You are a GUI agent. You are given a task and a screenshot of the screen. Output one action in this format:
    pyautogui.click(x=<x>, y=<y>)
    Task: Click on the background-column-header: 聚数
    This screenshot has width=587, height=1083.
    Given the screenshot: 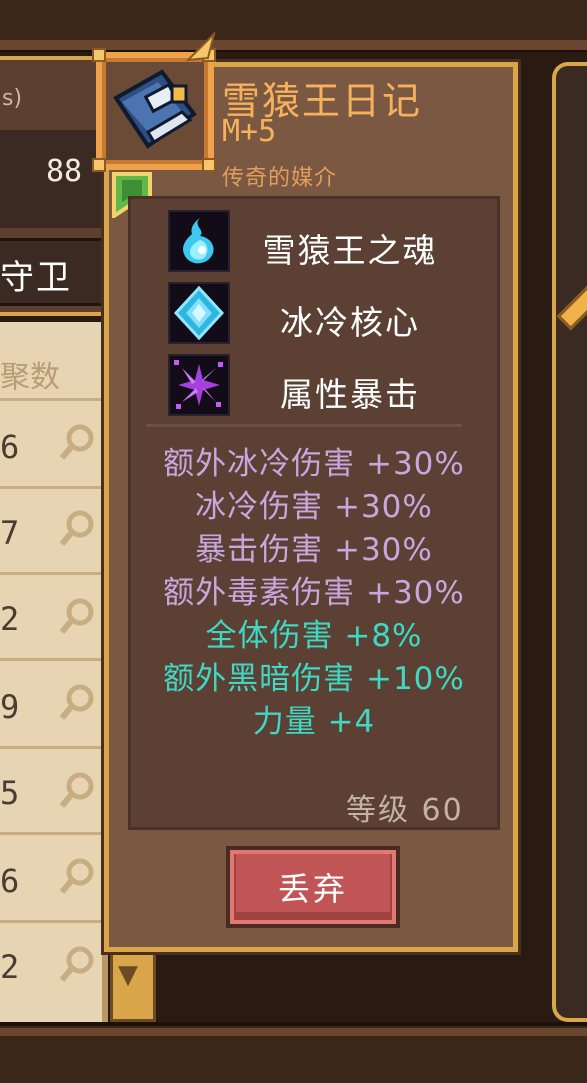 What is the action you would take?
    pyautogui.click(x=30, y=377)
    